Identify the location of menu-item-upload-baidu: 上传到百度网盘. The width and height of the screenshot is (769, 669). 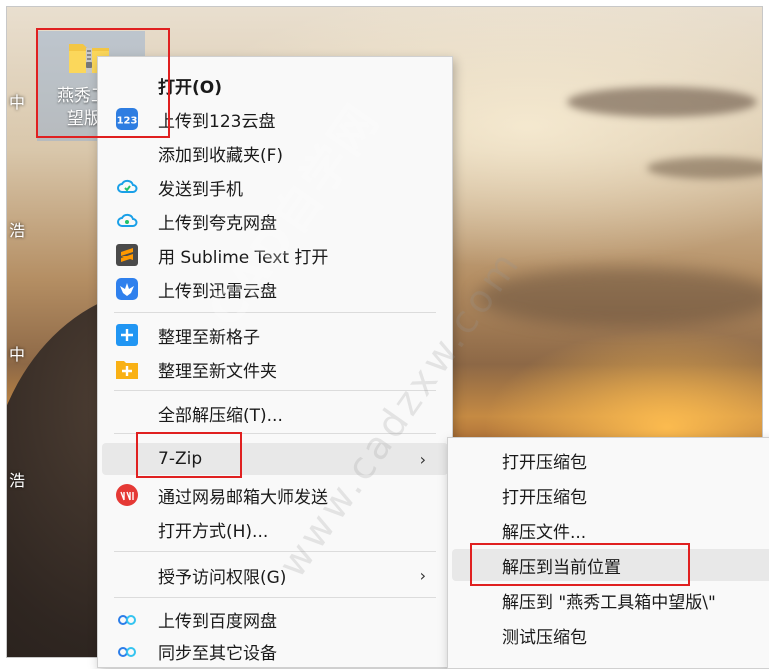
(275, 619).